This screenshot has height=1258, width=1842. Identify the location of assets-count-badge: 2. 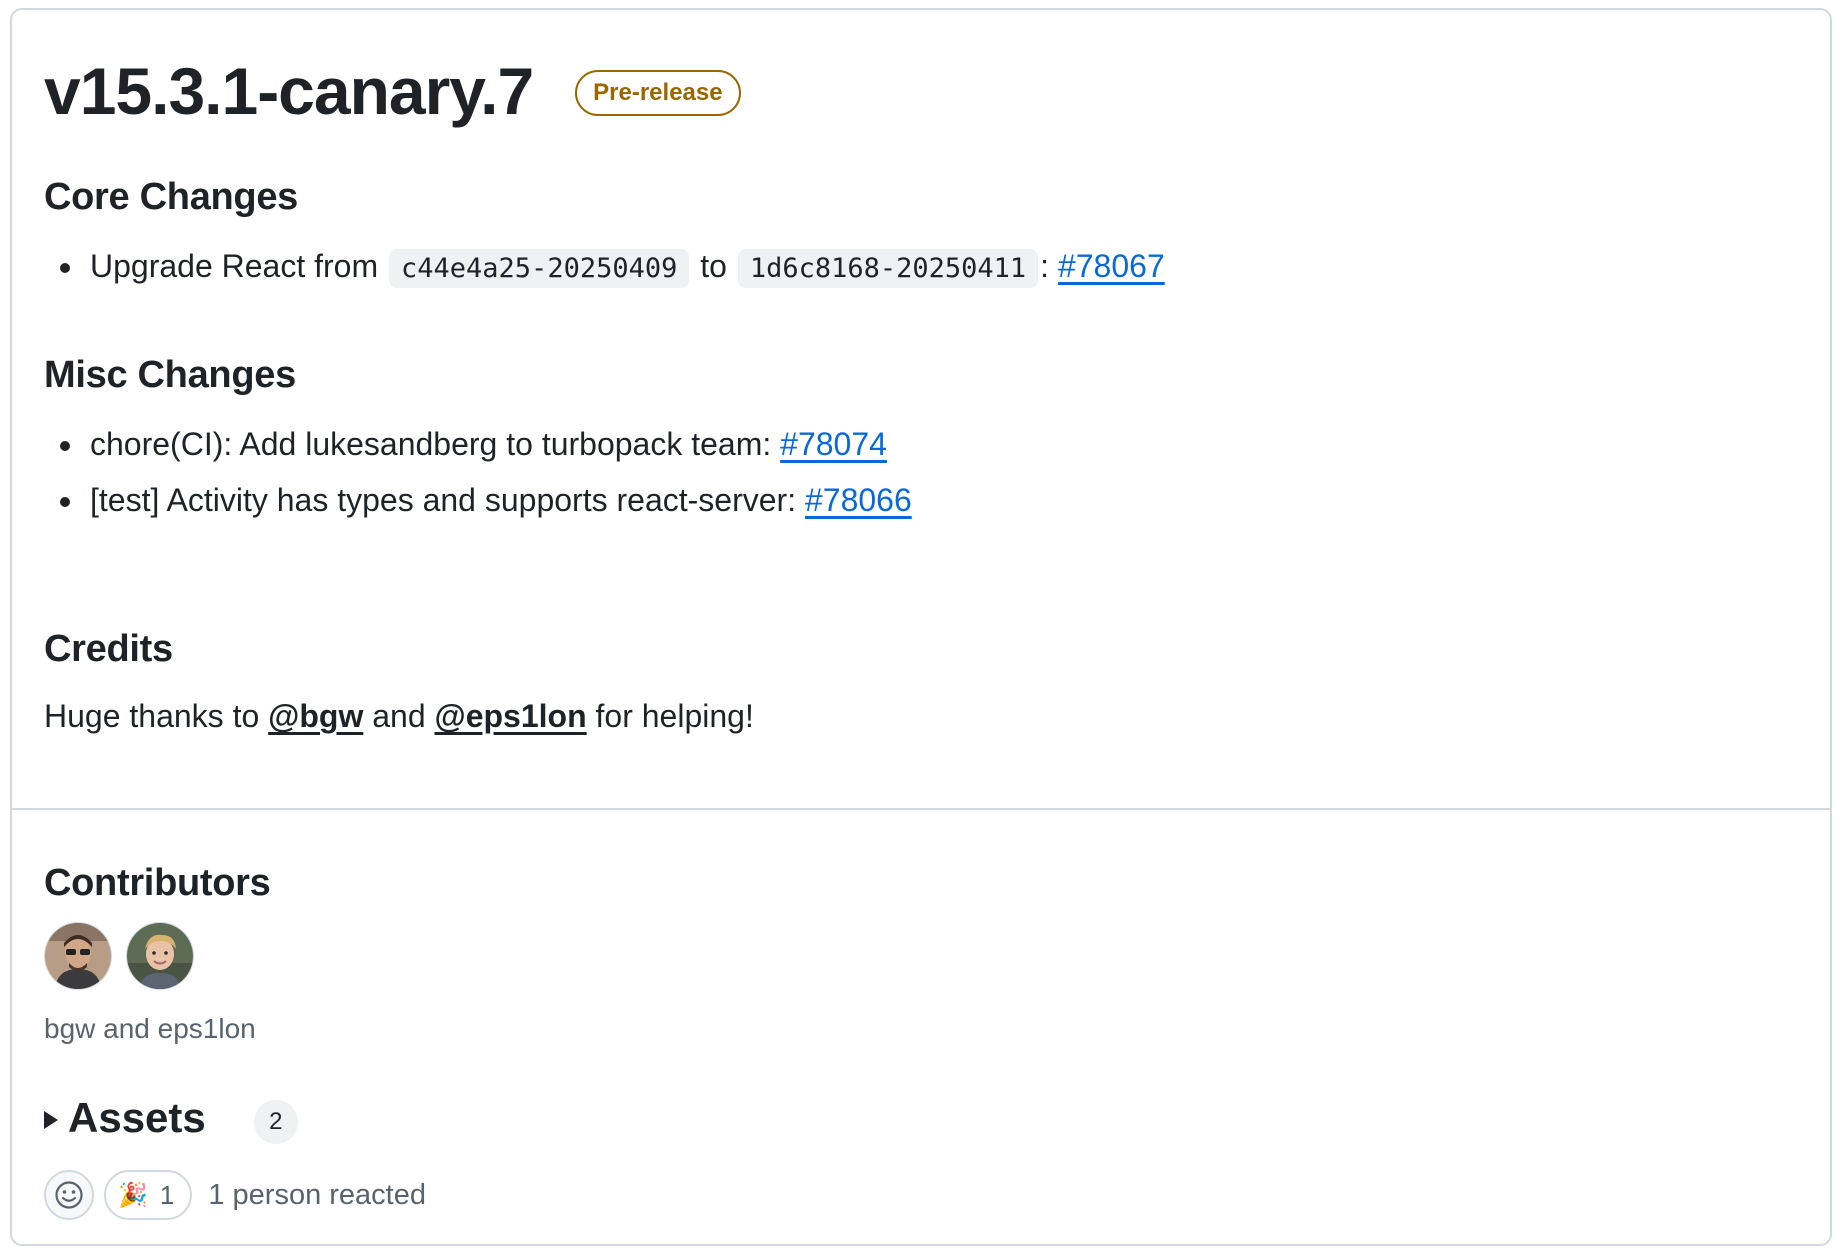
(275, 1122).